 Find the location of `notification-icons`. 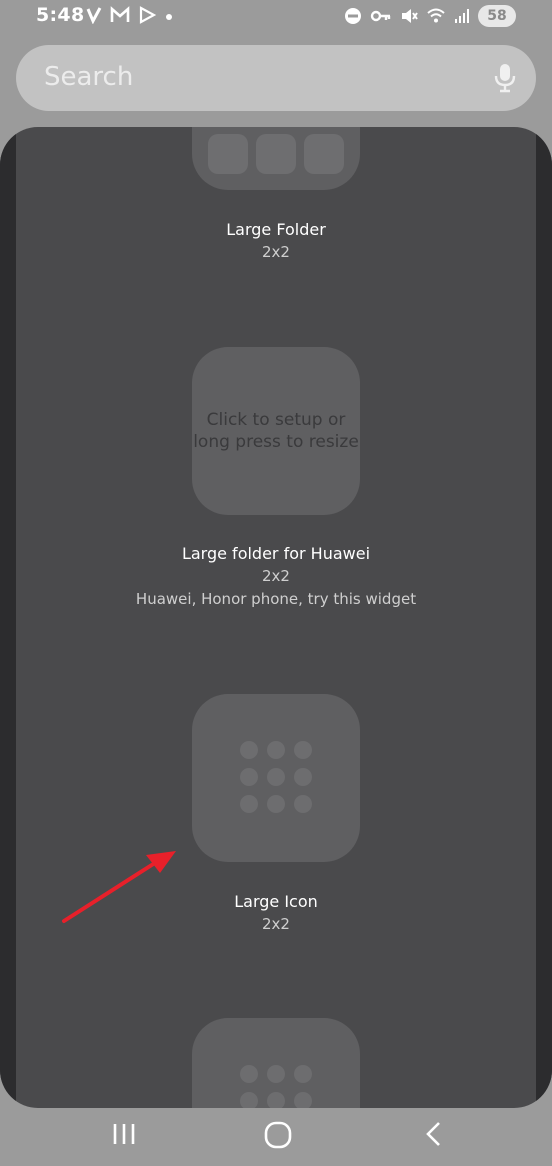

notification-icons is located at coordinates (130, 15).